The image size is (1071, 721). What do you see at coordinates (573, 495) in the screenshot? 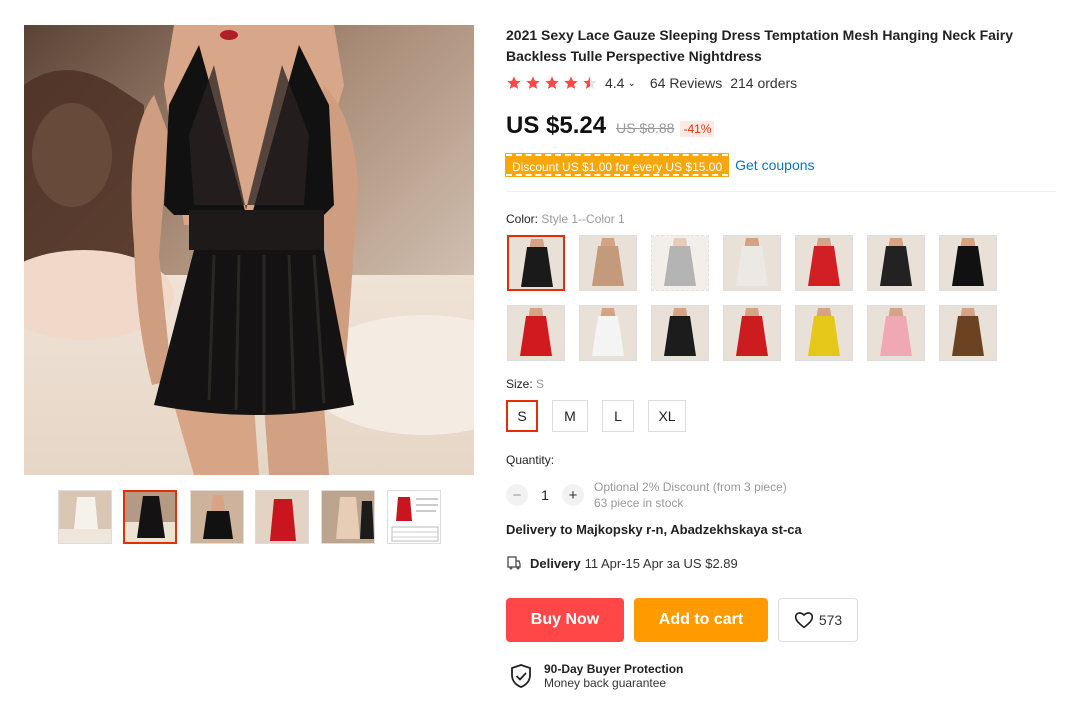
I see `quantity-increase-button: +` at bounding box center [573, 495].